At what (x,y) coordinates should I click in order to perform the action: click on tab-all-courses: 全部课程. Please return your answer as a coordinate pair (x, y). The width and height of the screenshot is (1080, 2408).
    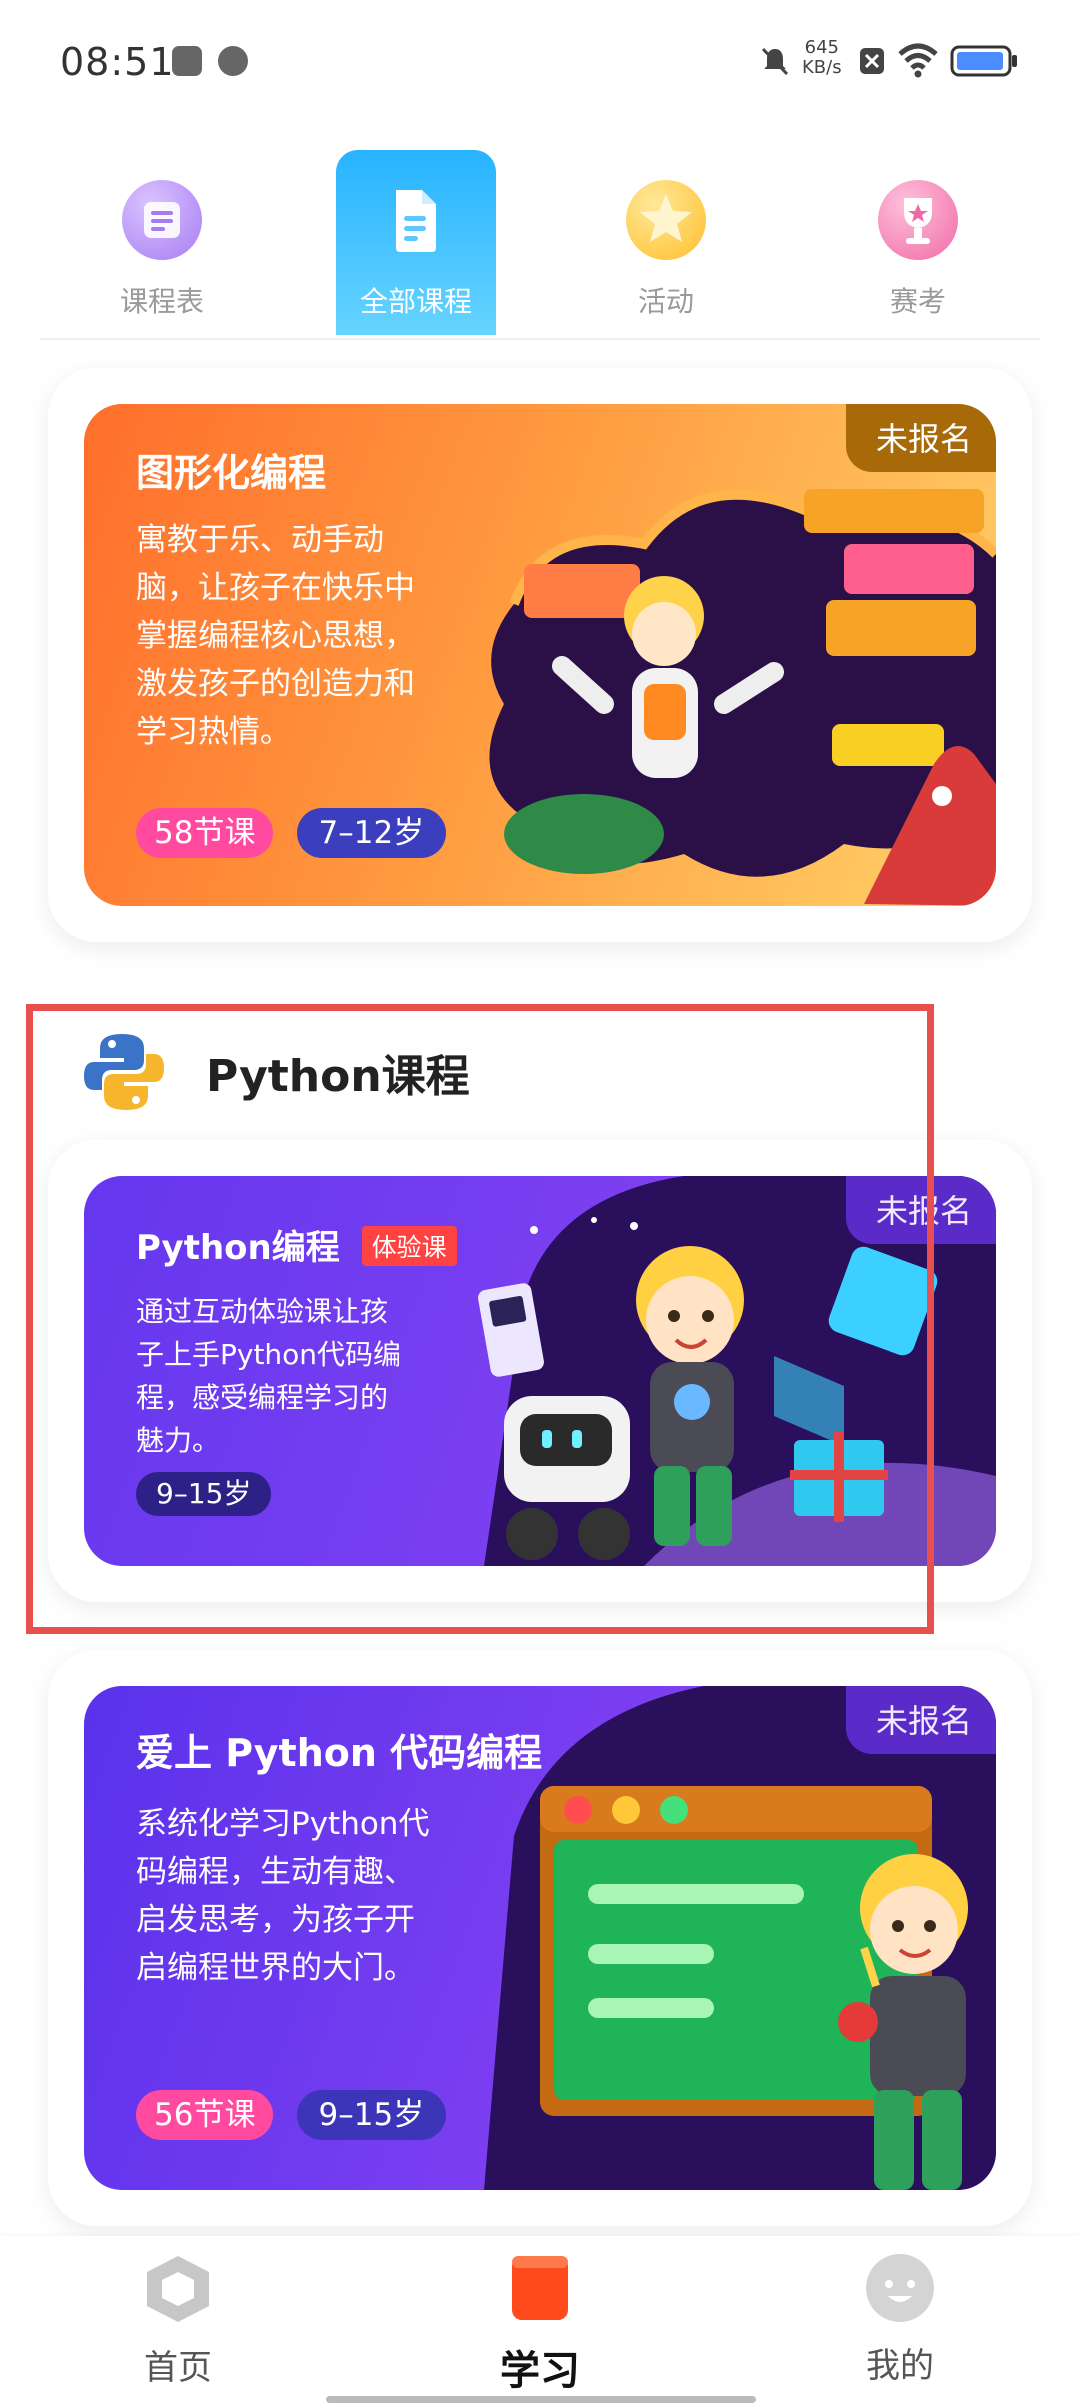
    Looking at the image, I should click on (416, 242).